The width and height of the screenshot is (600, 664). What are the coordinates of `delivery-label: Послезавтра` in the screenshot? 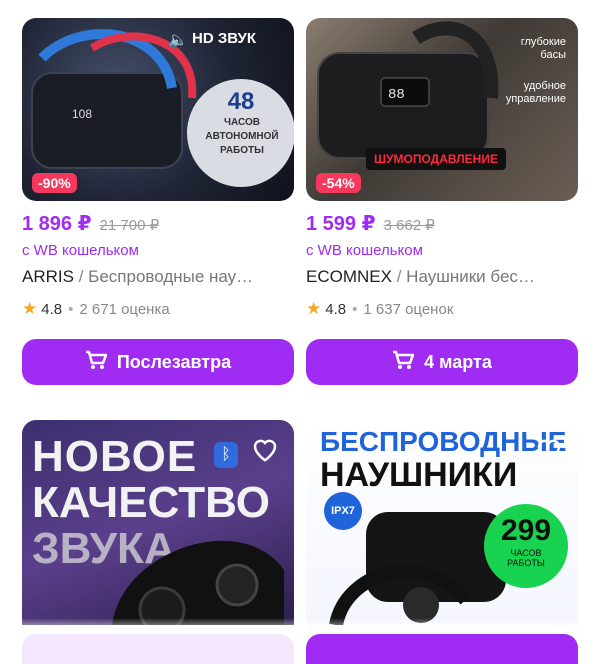 It's located at (174, 361).